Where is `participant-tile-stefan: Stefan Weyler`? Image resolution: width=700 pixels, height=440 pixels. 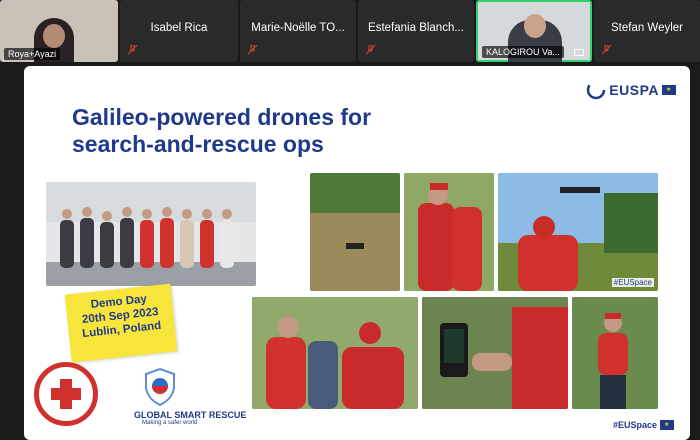
participant-tile-stefan: Stefan Weyler is located at coordinates (647, 31).